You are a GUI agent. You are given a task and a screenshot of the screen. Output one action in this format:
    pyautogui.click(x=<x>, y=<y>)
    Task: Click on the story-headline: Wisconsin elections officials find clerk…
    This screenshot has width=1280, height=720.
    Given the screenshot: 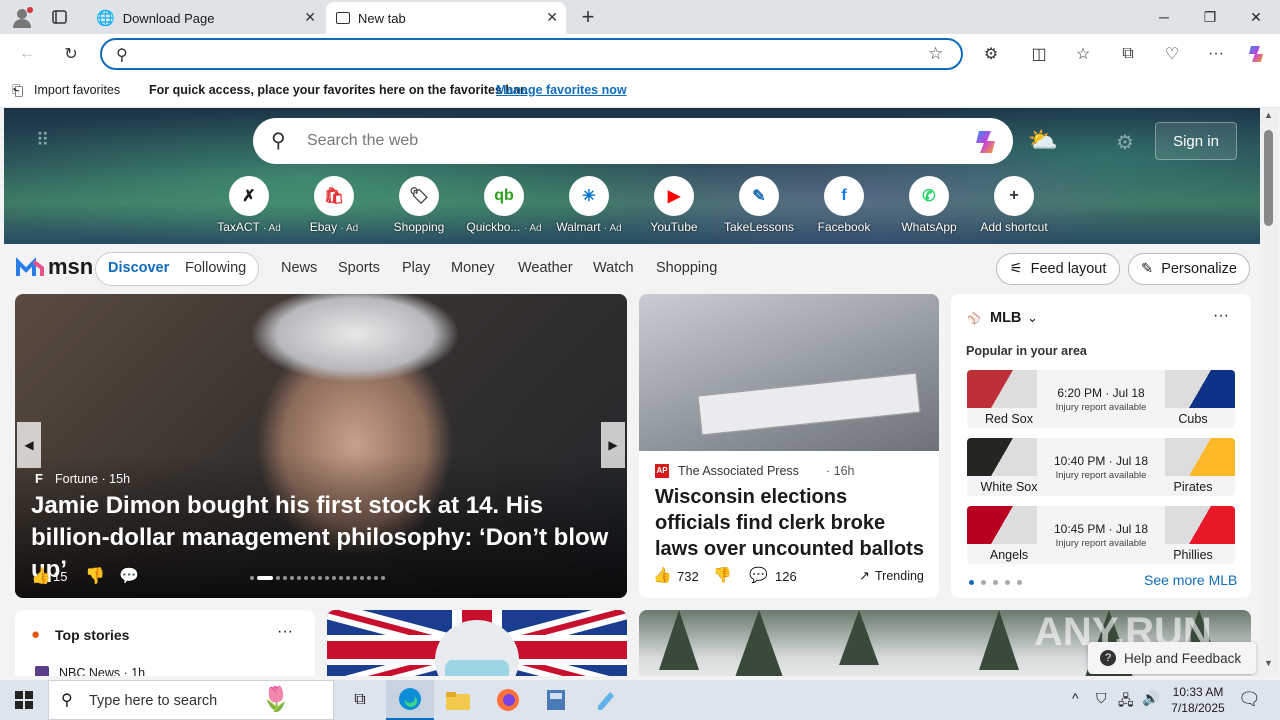 What is the action you would take?
    pyautogui.click(x=790, y=523)
    